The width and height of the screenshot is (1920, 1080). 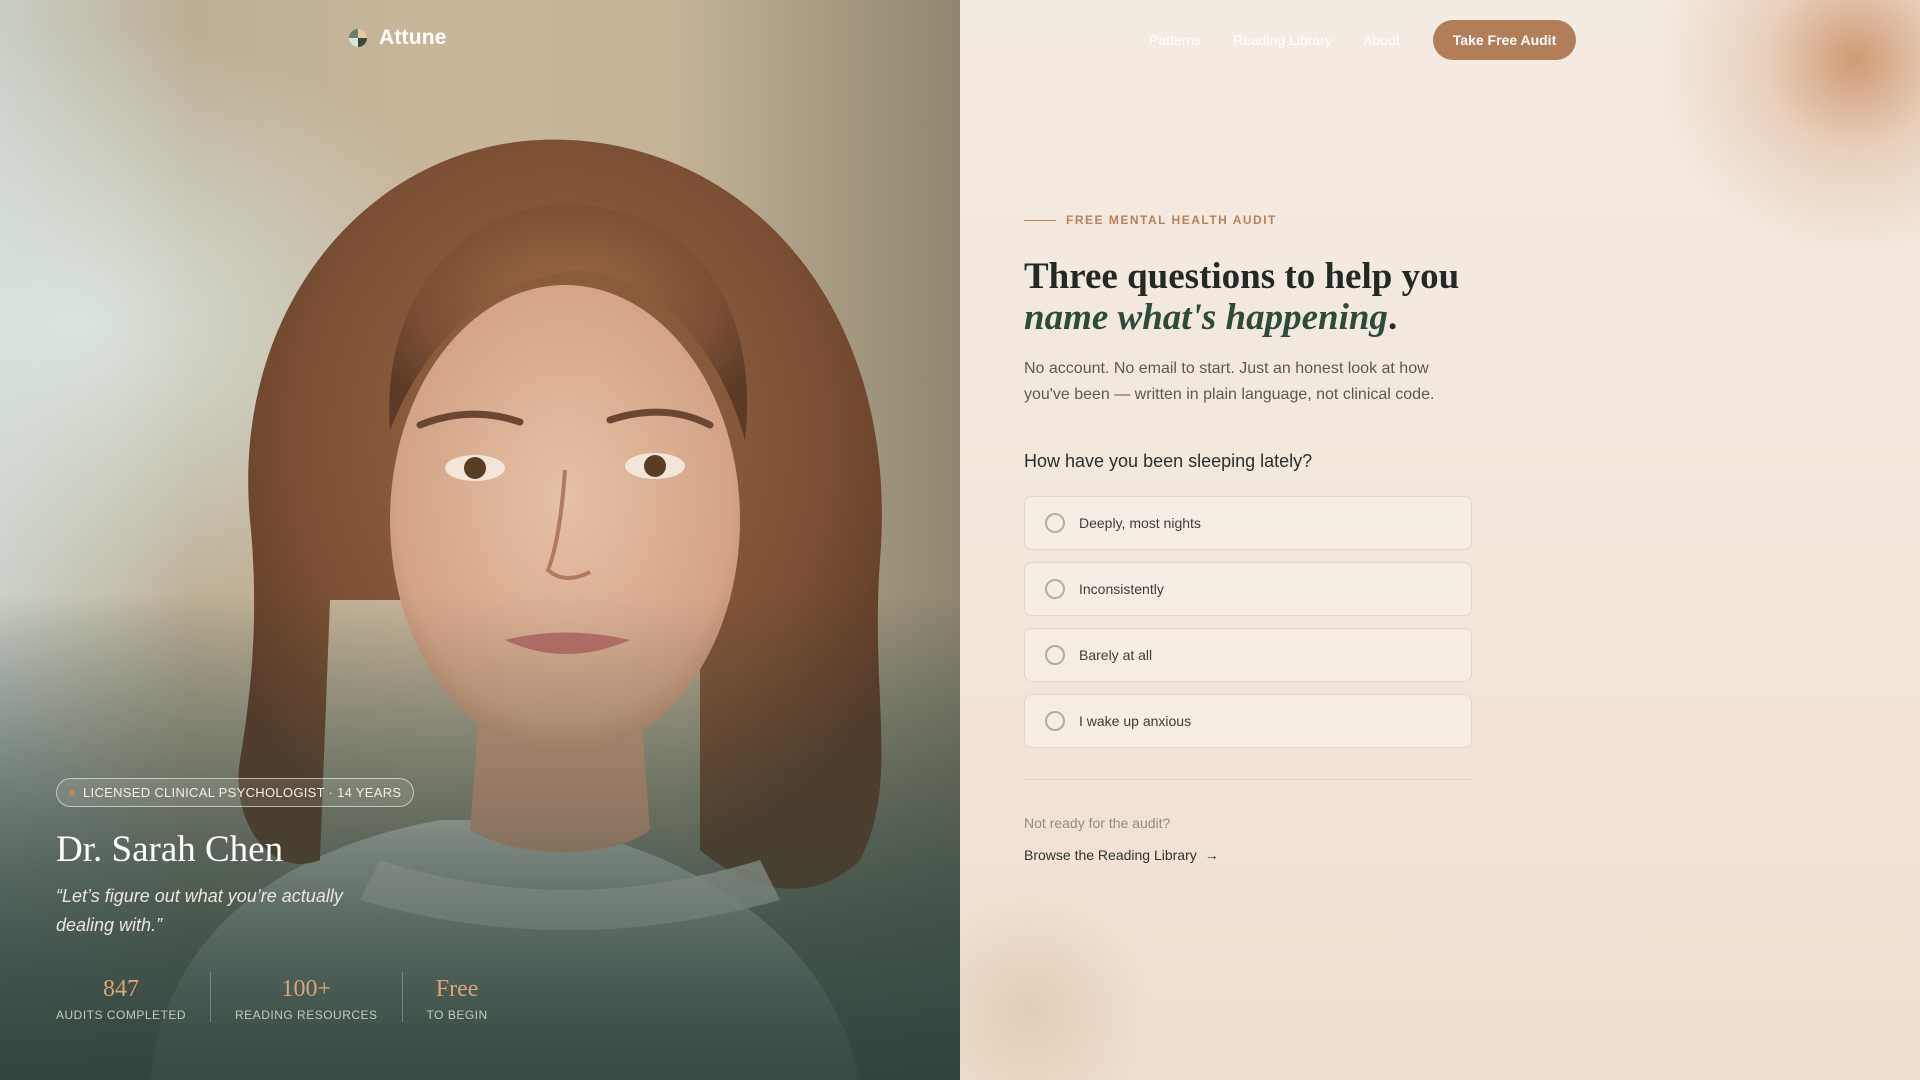 What do you see at coordinates (1248, 589) in the screenshot?
I see `option-inconsistently: Inconsistently` at bounding box center [1248, 589].